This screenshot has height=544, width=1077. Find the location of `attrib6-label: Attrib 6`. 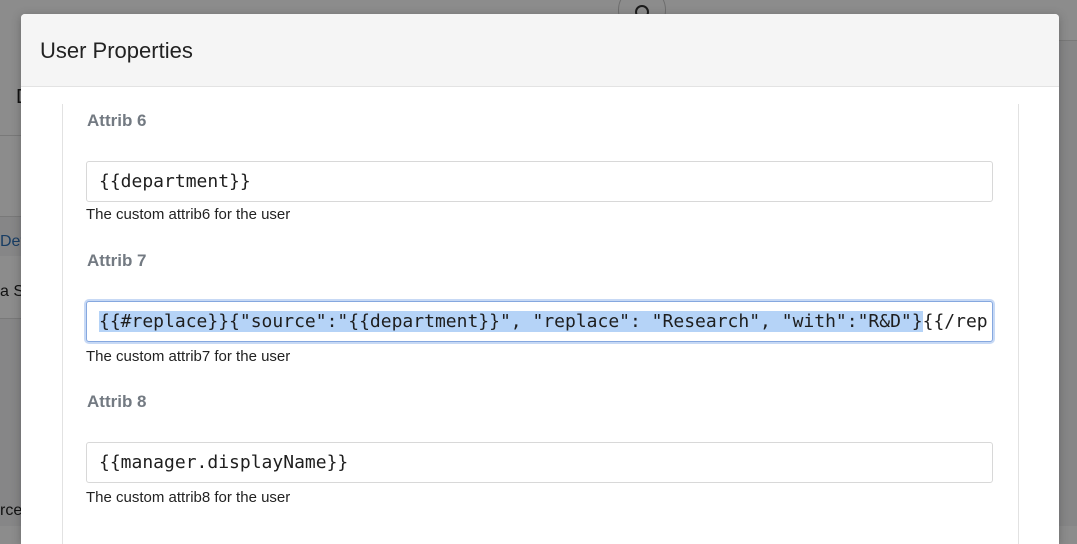

attrib6-label: Attrib 6 is located at coordinates (117, 120).